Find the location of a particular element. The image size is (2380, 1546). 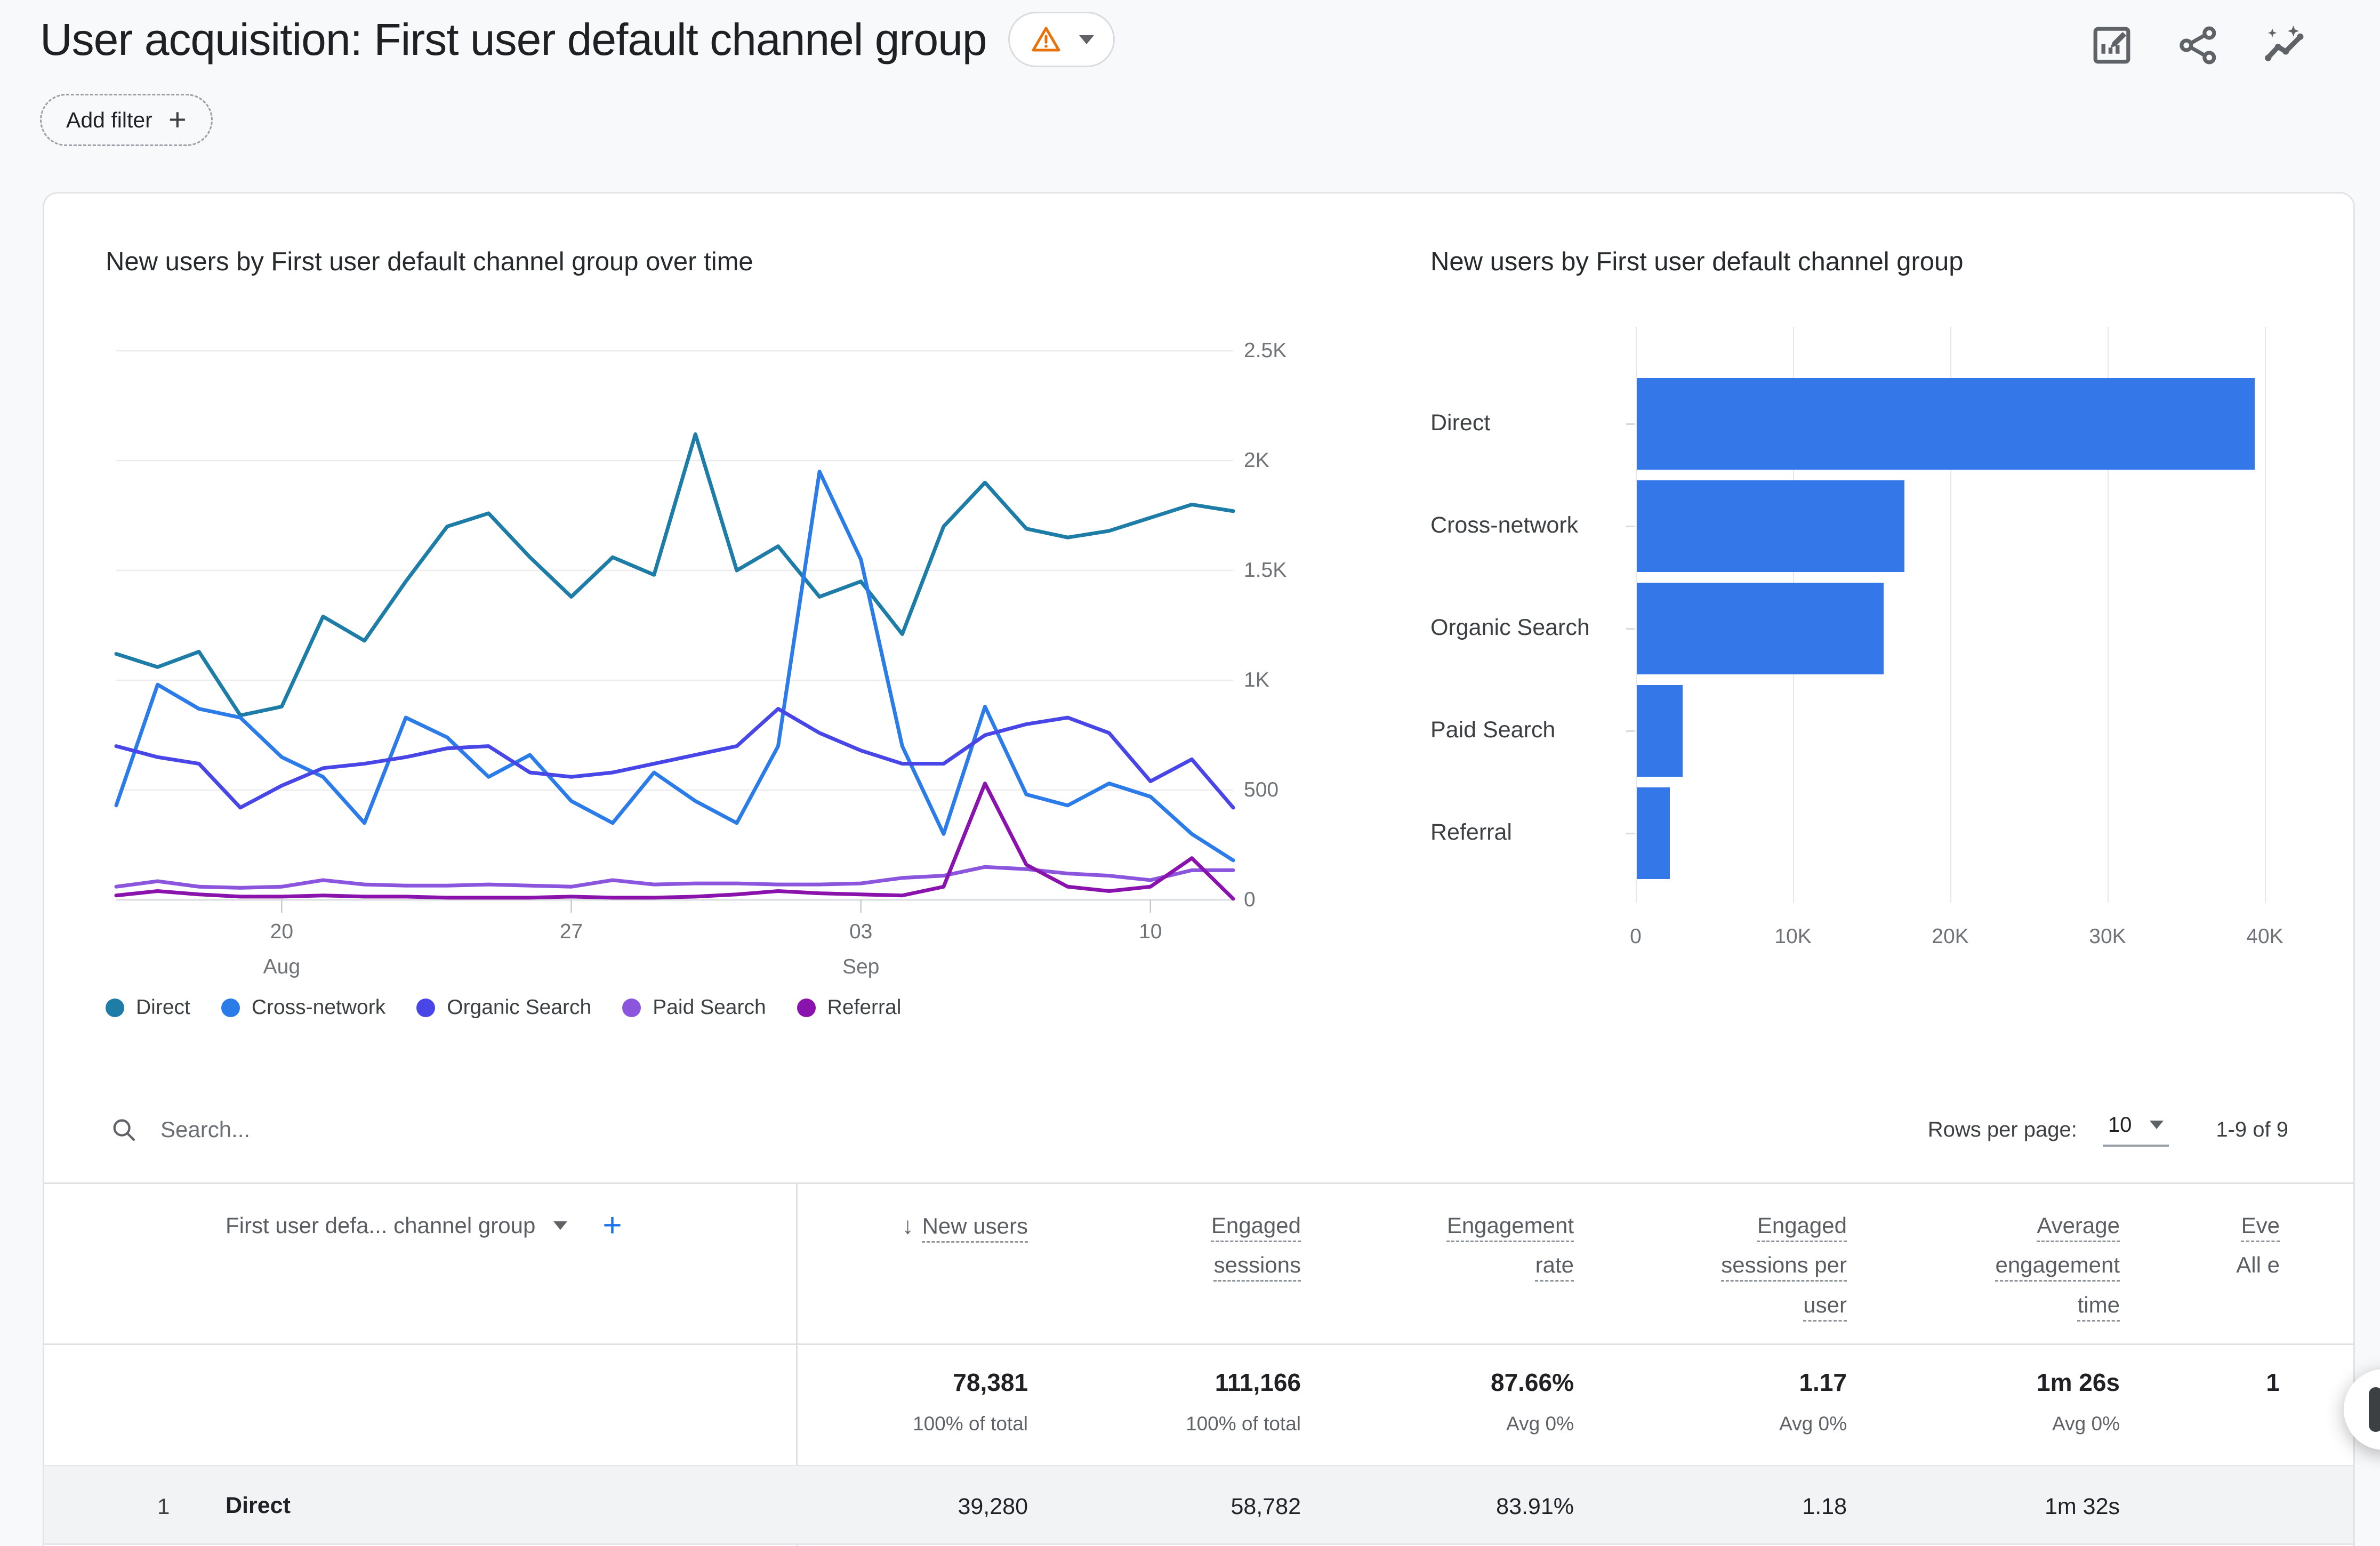

bar-cross-network is located at coordinates (1770, 526).